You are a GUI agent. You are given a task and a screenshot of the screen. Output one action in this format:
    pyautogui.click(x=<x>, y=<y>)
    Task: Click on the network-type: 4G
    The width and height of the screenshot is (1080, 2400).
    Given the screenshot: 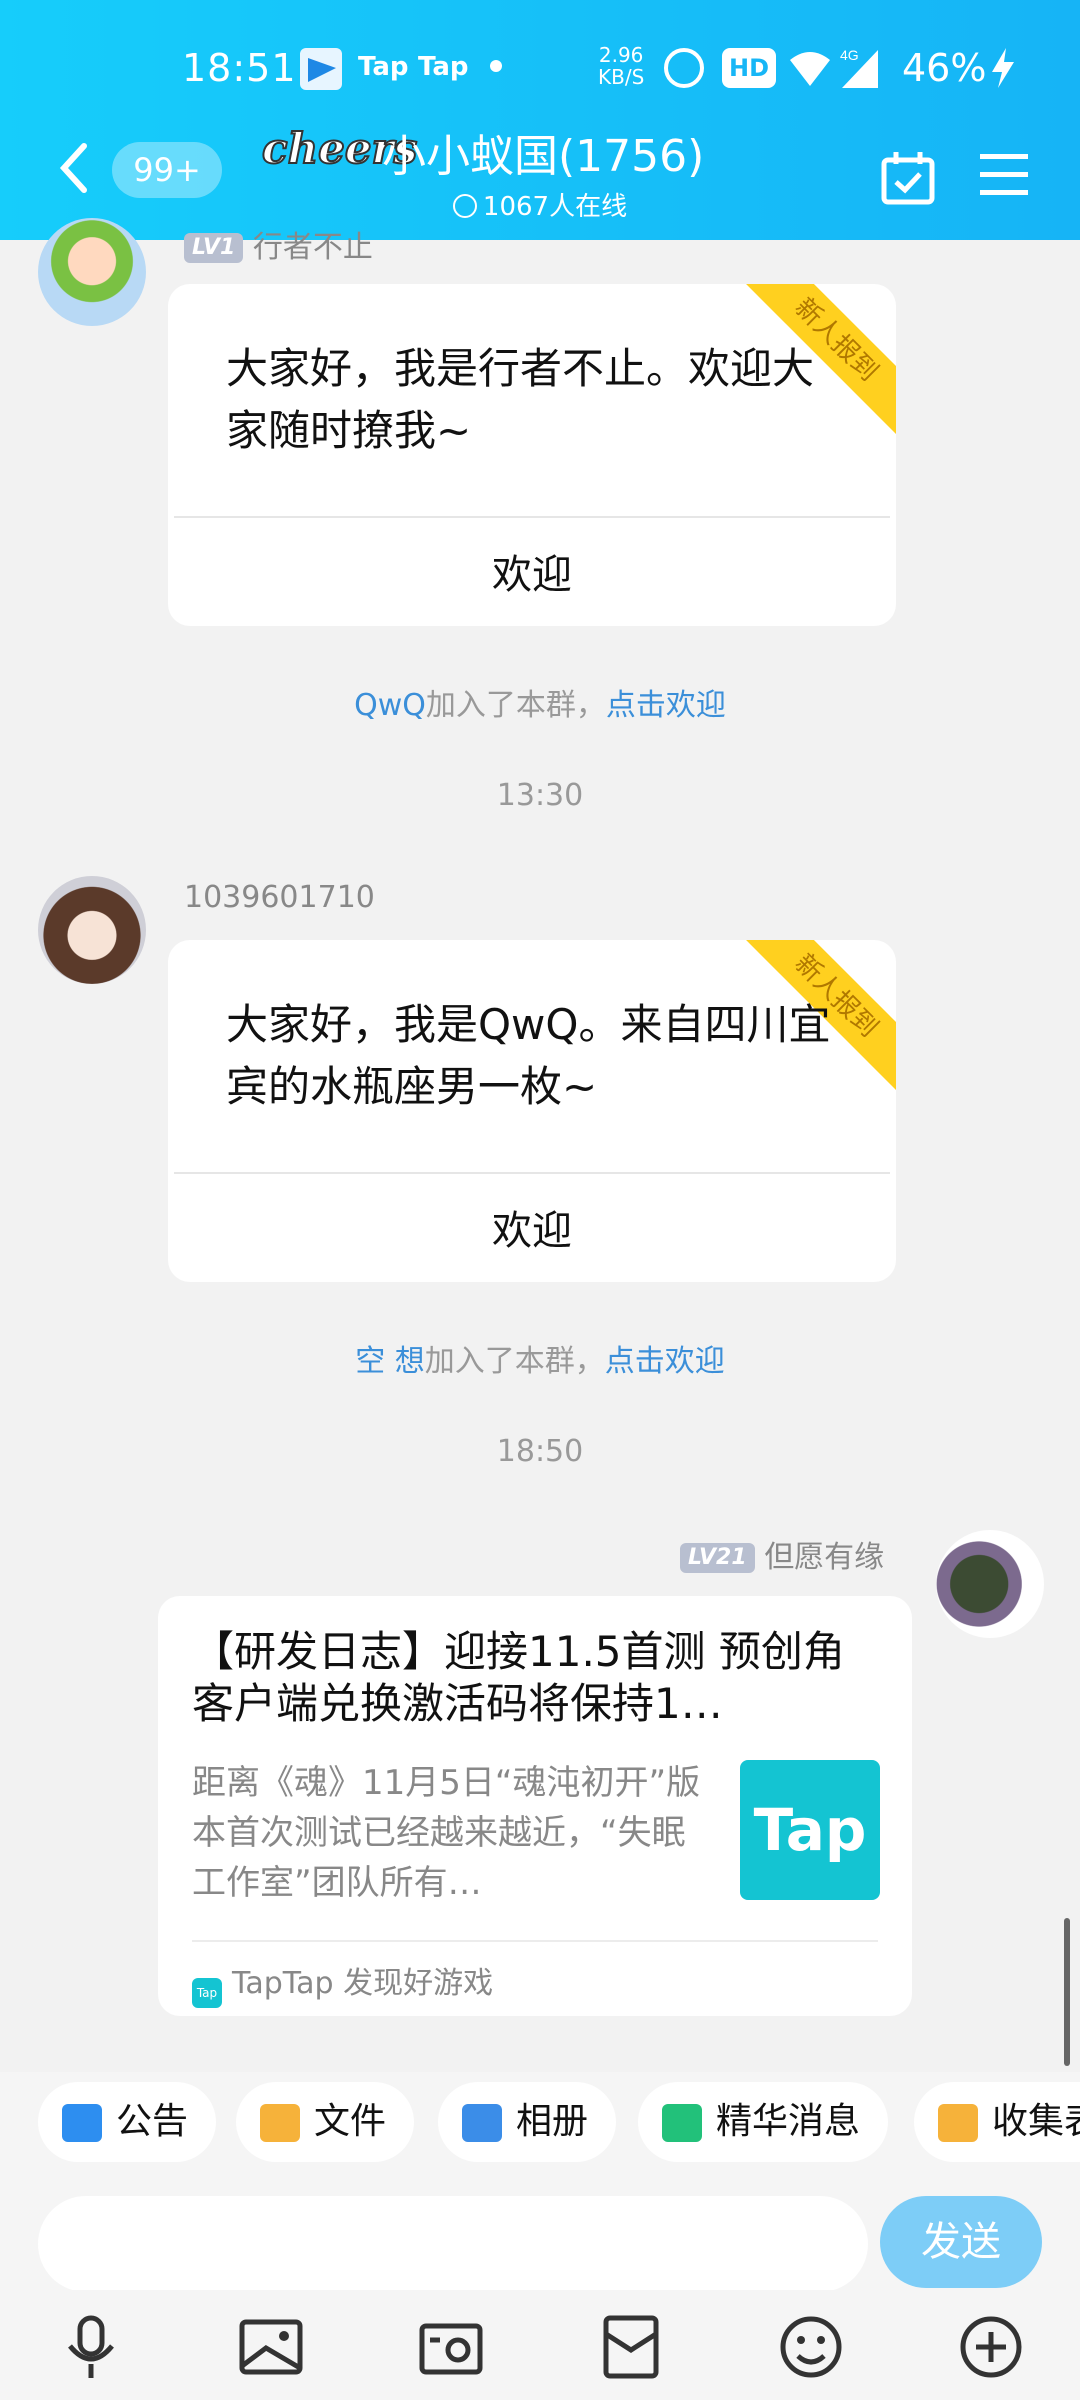 What is the action you would take?
    pyautogui.click(x=849, y=55)
    